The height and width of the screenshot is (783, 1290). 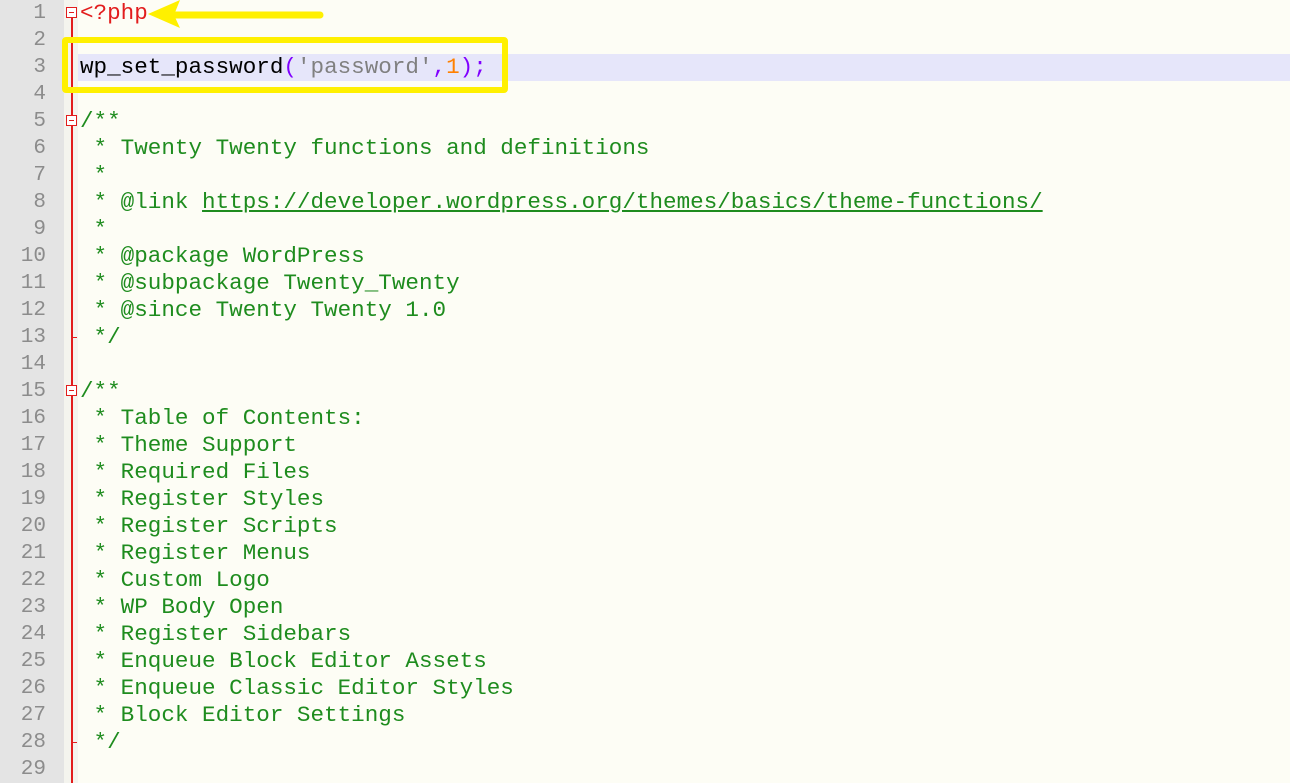 I want to click on code-text: * Register Sidebars, so click(x=216, y=634).